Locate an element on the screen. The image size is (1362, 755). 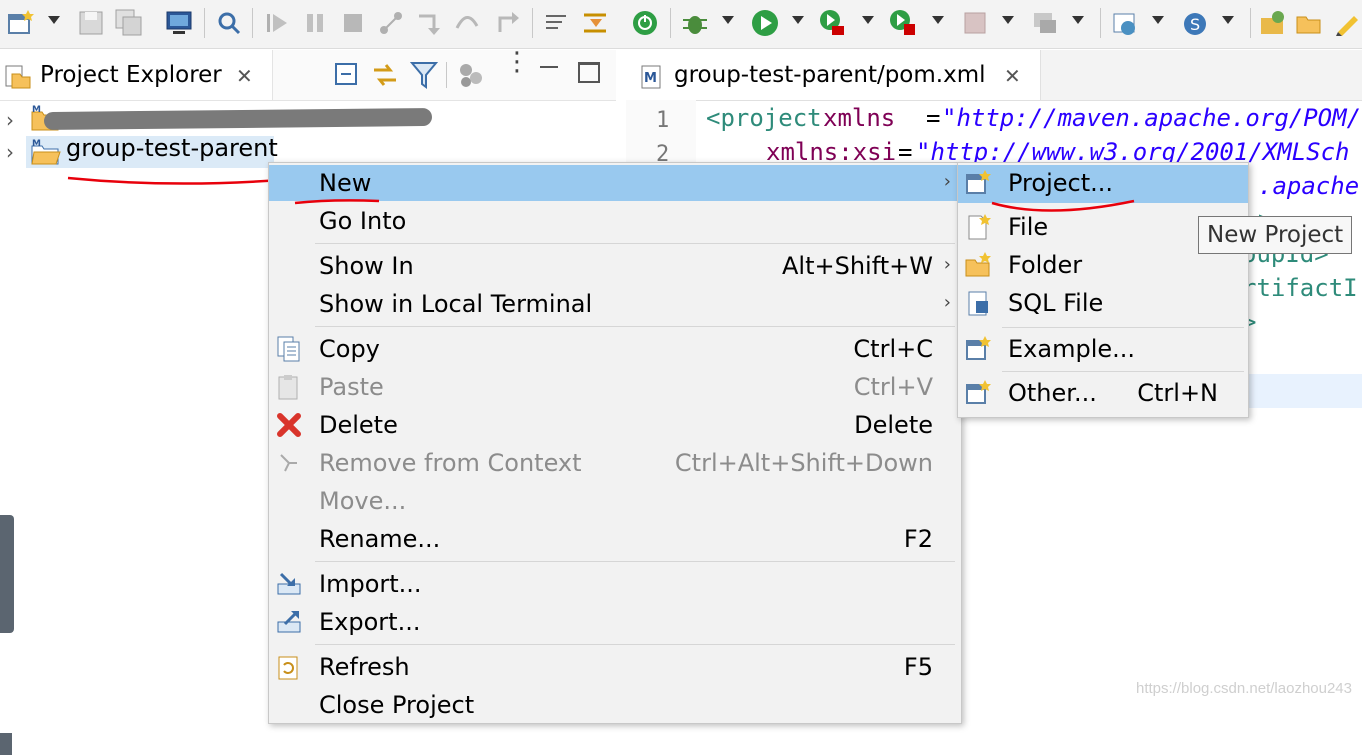
submenu-item-label: Folder is located at coordinates (1045, 265).